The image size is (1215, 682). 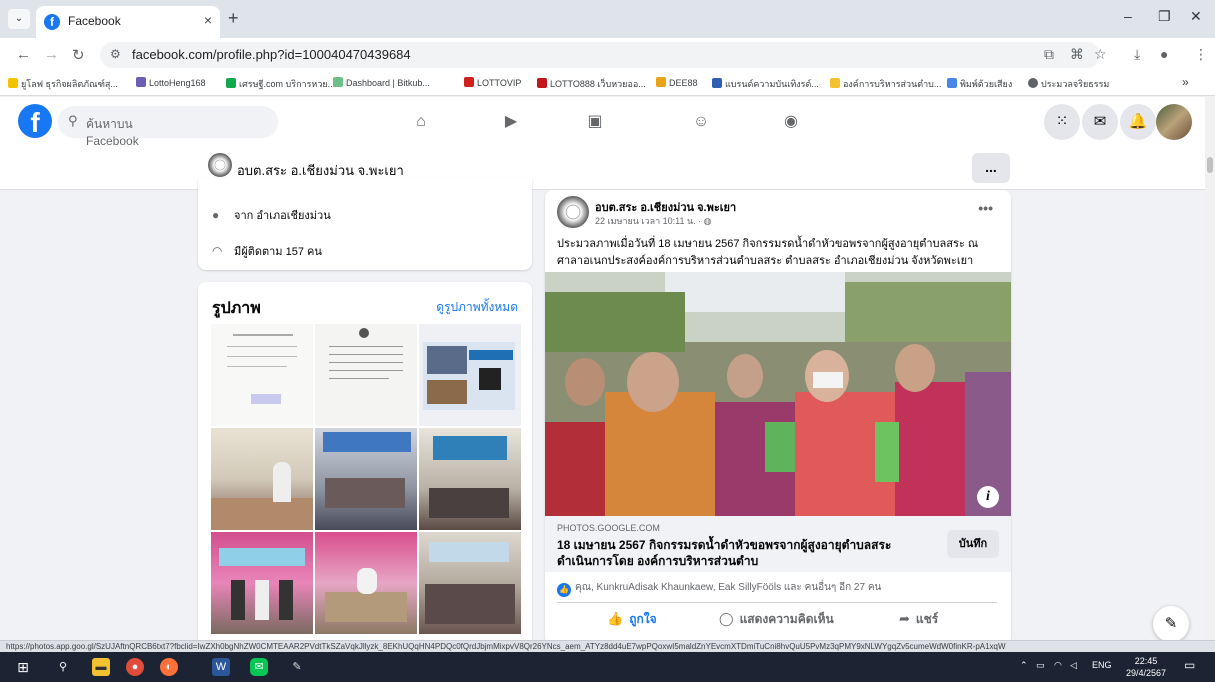 I want to click on notifications-bell-icon: 🔔, so click(x=1138, y=122).